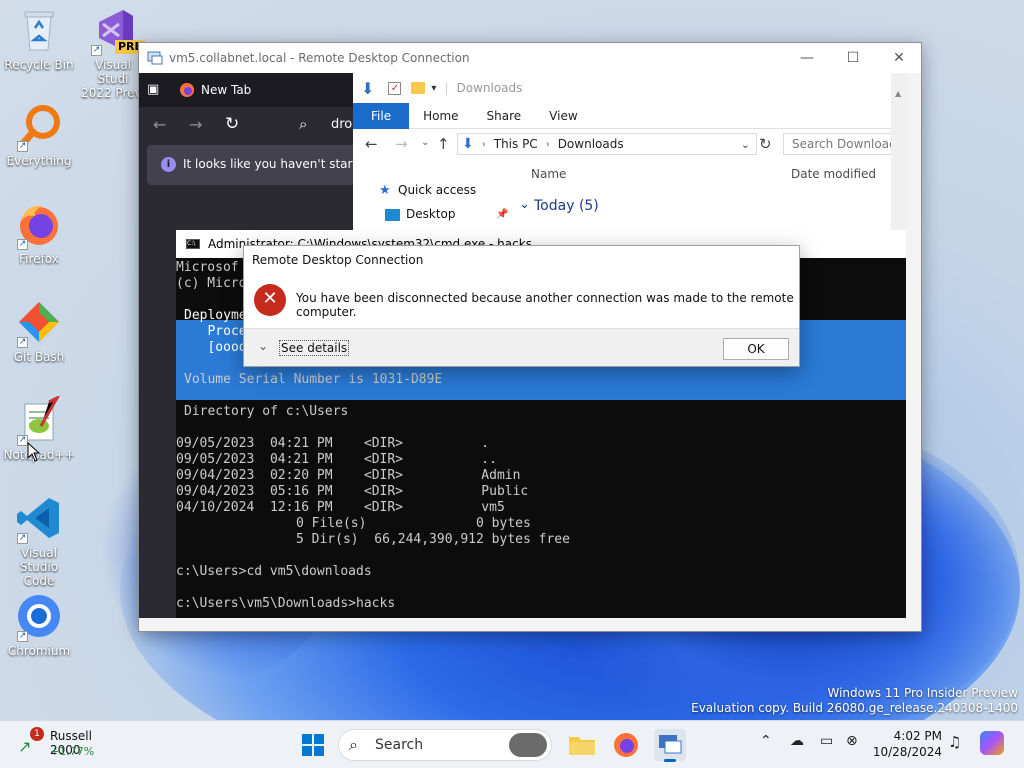 Image resolution: width=1024 pixels, height=768 pixels. What do you see at coordinates (431, 214) in the screenshot?
I see `nav-item-desktop: Desktop` at bounding box center [431, 214].